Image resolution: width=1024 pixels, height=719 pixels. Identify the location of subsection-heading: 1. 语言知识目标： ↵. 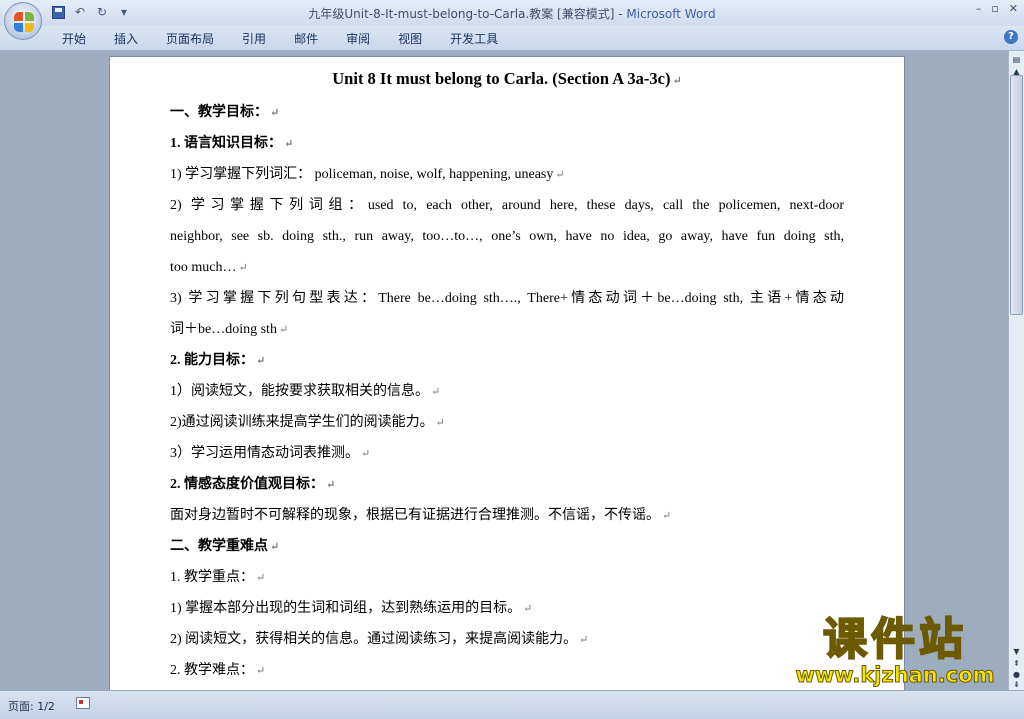
(232, 143).